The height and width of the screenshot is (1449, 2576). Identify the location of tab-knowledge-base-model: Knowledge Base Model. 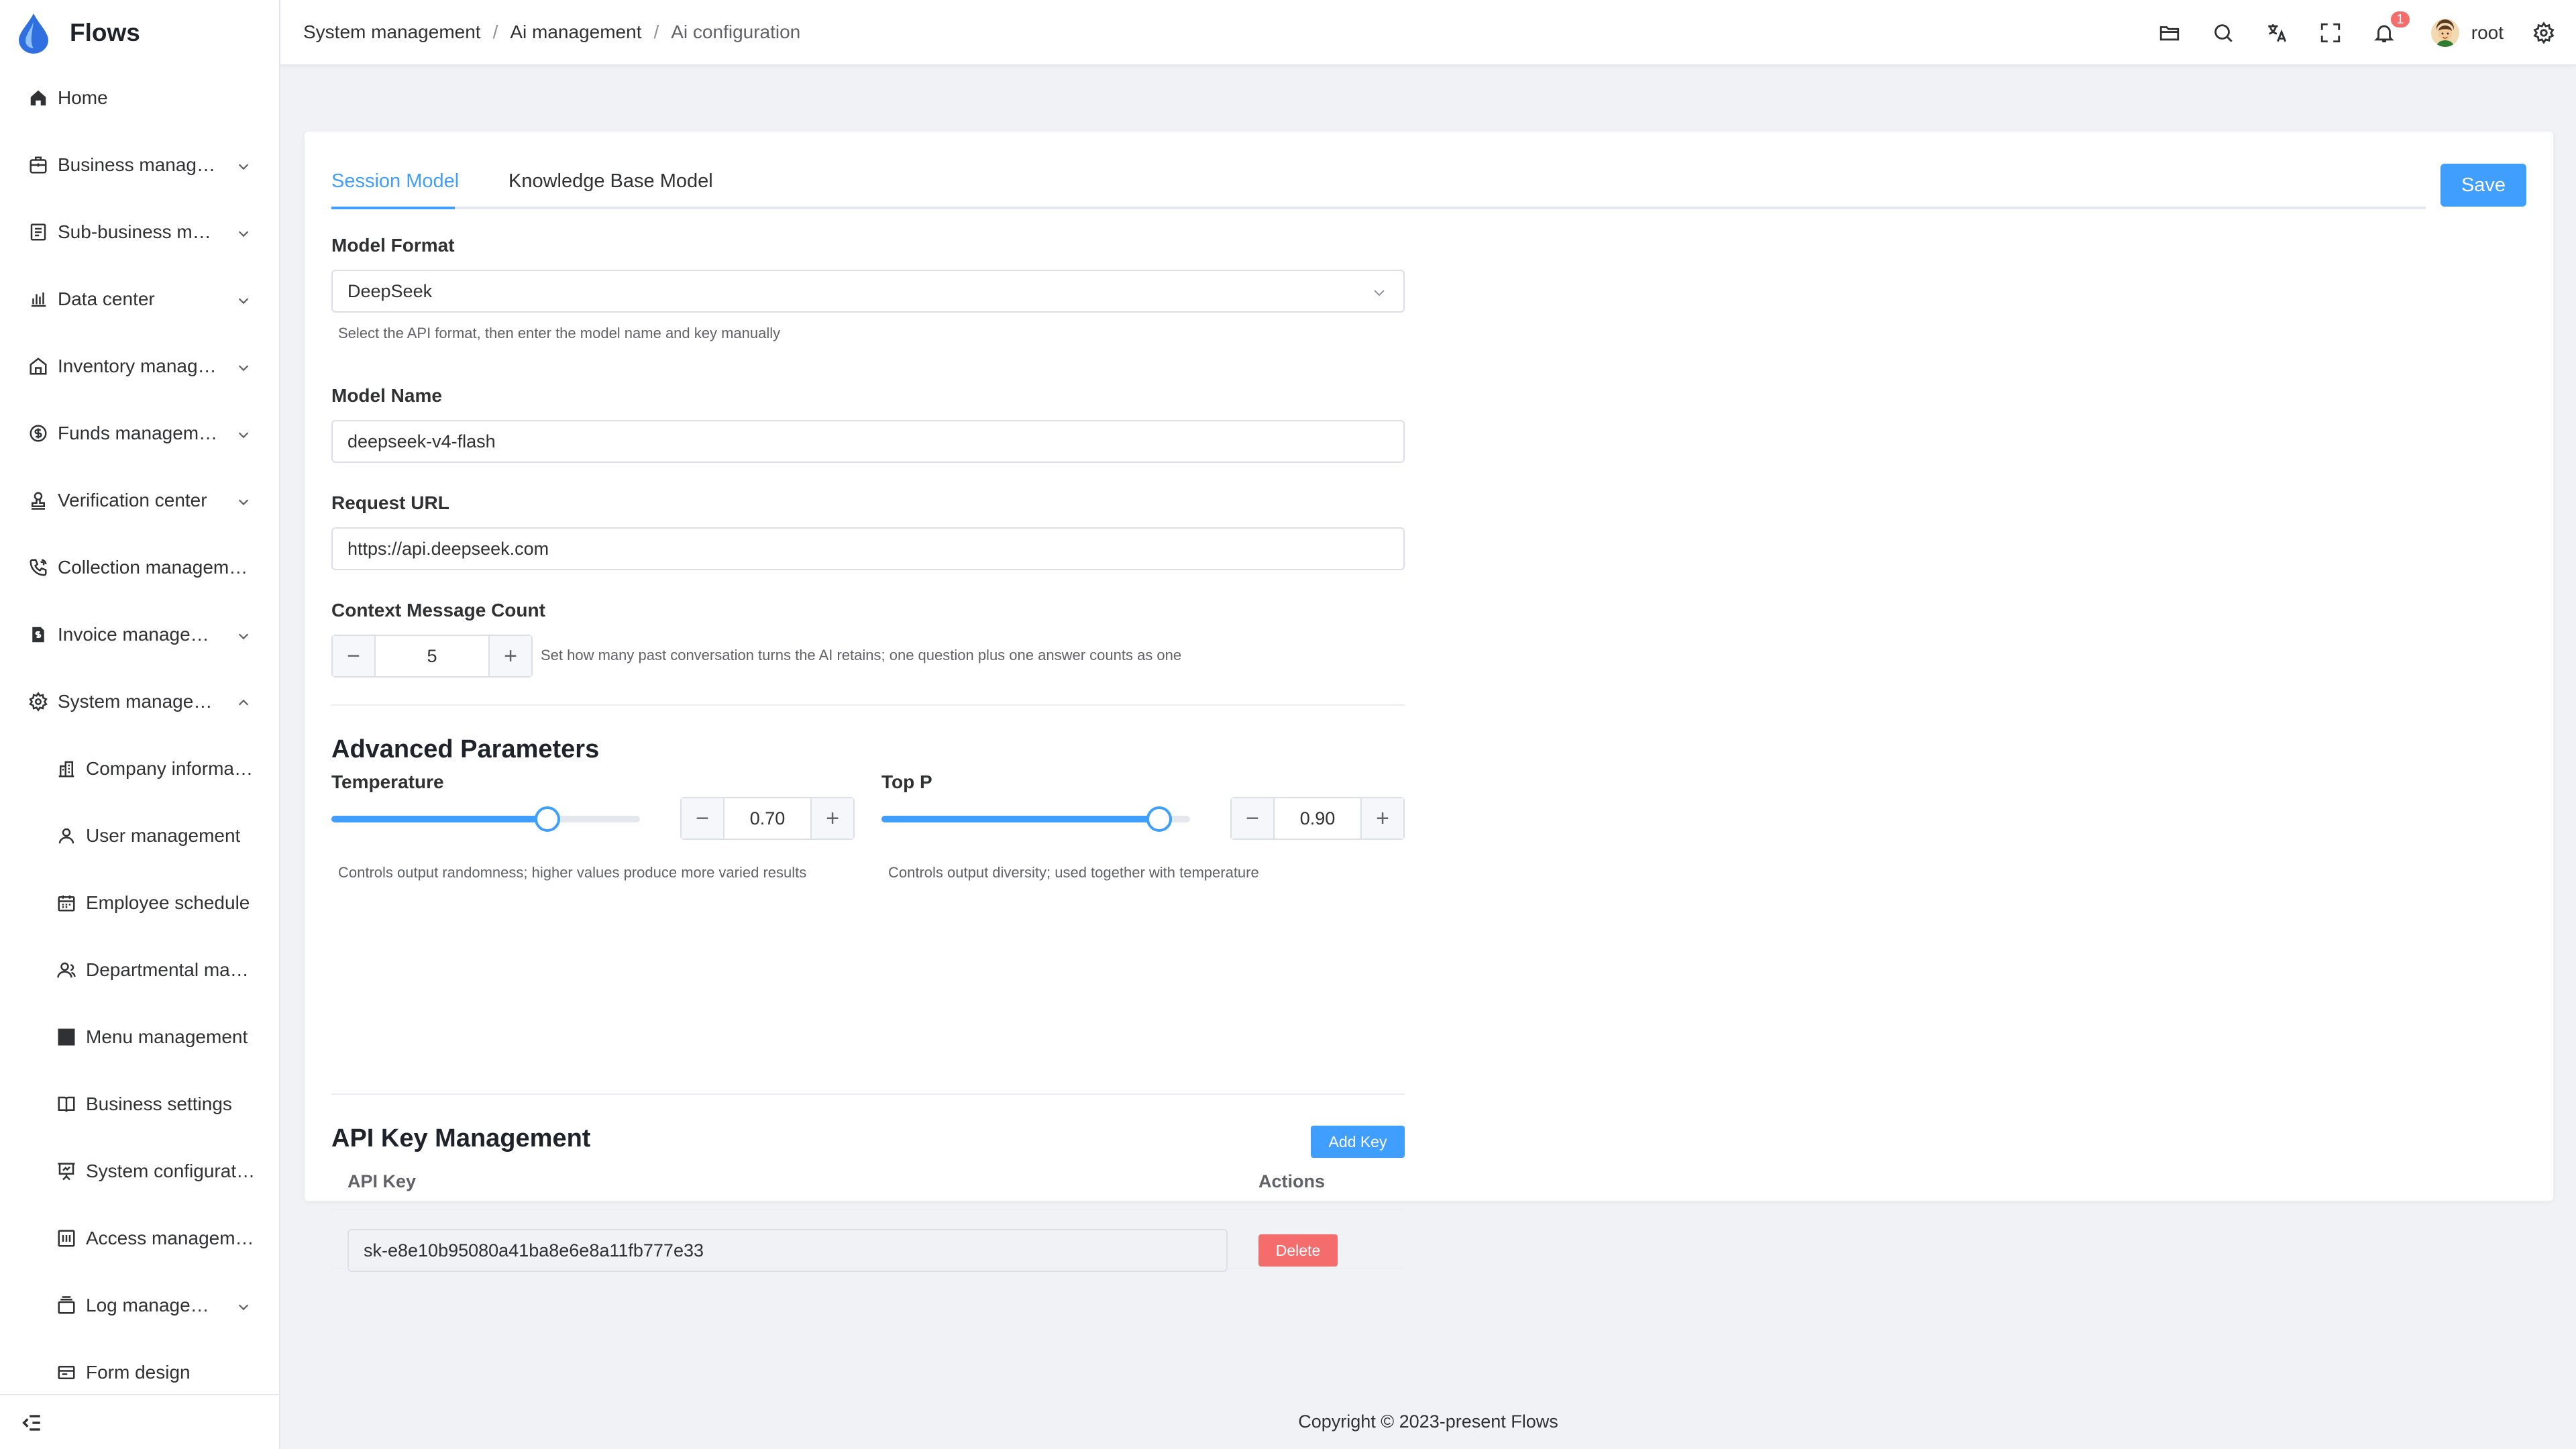
(610, 181).